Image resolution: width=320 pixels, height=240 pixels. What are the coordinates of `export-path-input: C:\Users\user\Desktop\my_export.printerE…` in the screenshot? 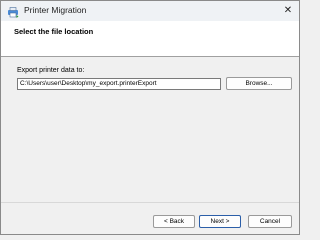 It's located at (119, 84).